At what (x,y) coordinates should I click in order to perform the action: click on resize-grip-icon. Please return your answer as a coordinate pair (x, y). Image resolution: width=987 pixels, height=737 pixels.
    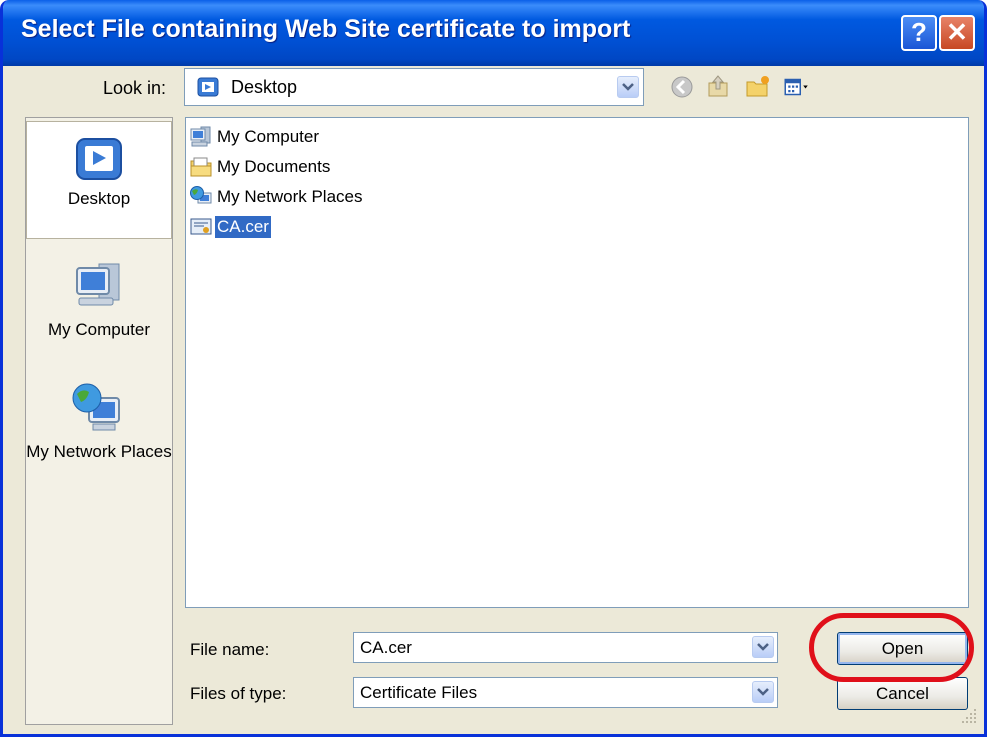
    Looking at the image, I should click on (968, 715).